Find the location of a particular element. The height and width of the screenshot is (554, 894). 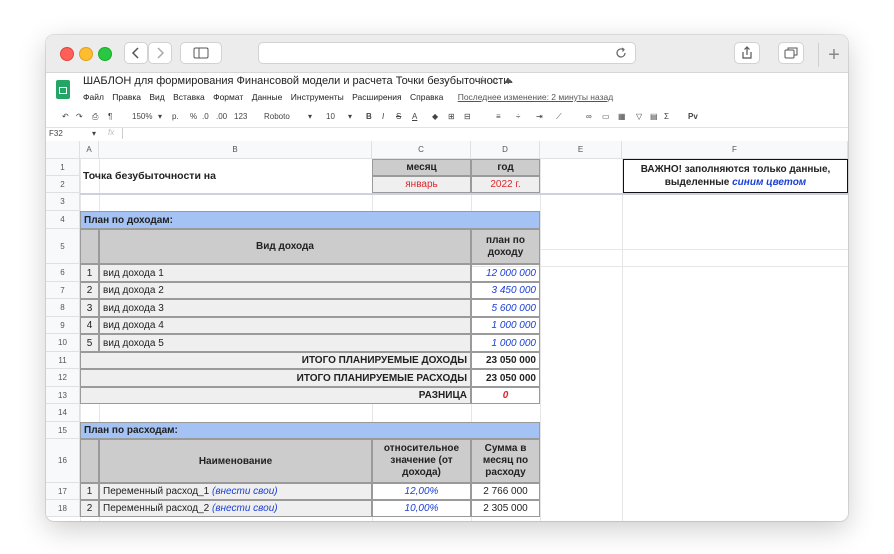

text-color-button: A is located at coordinates (414, 116).